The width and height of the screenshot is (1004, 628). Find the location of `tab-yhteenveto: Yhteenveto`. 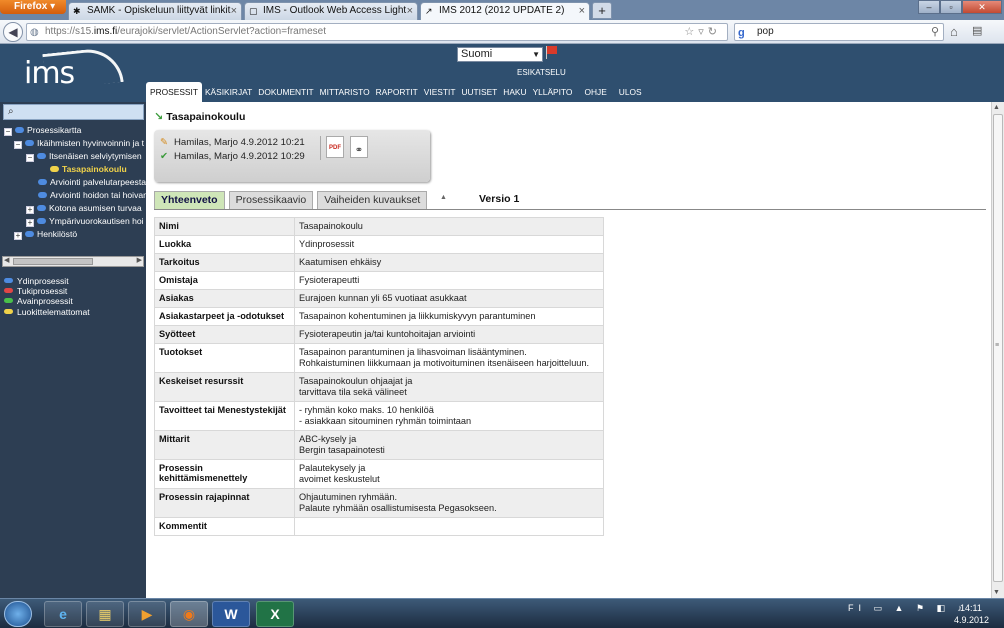

tab-yhteenveto: Yhteenveto is located at coordinates (189, 200).